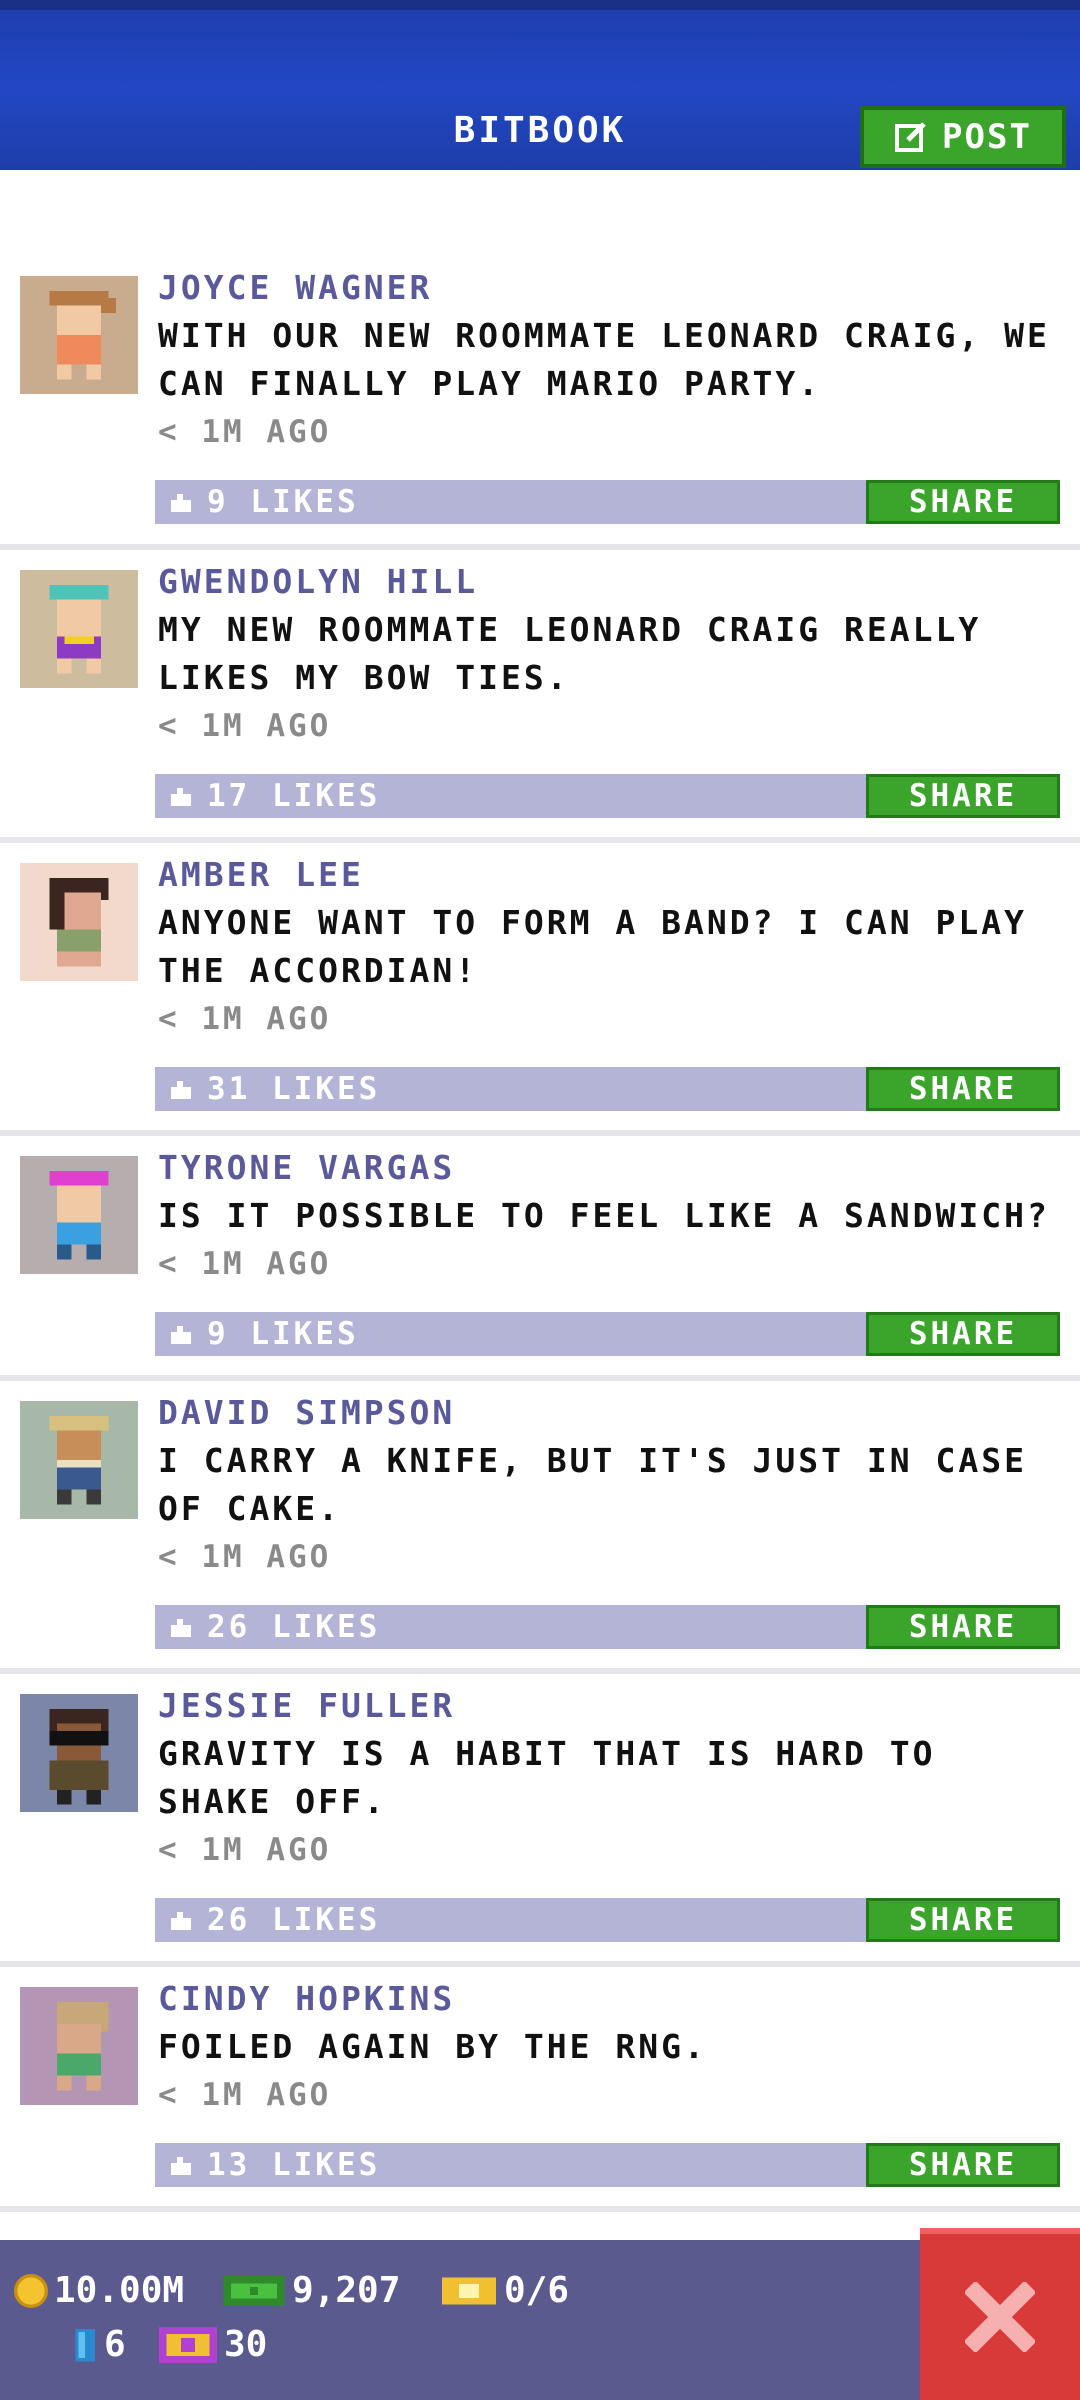 The image size is (1080, 2400). What do you see at coordinates (115, 2344) in the screenshot?
I see `keys-value: 6` at bounding box center [115, 2344].